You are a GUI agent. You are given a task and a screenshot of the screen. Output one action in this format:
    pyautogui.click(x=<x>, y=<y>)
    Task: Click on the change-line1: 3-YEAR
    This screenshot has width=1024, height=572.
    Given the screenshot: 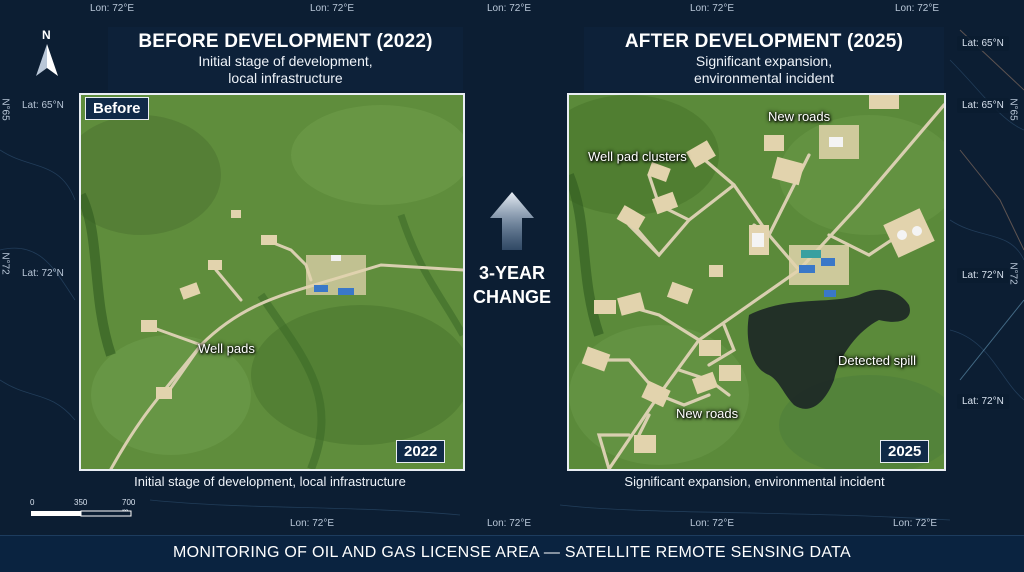 What is the action you would take?
    pyautogui.click(x=511, y=273)
    